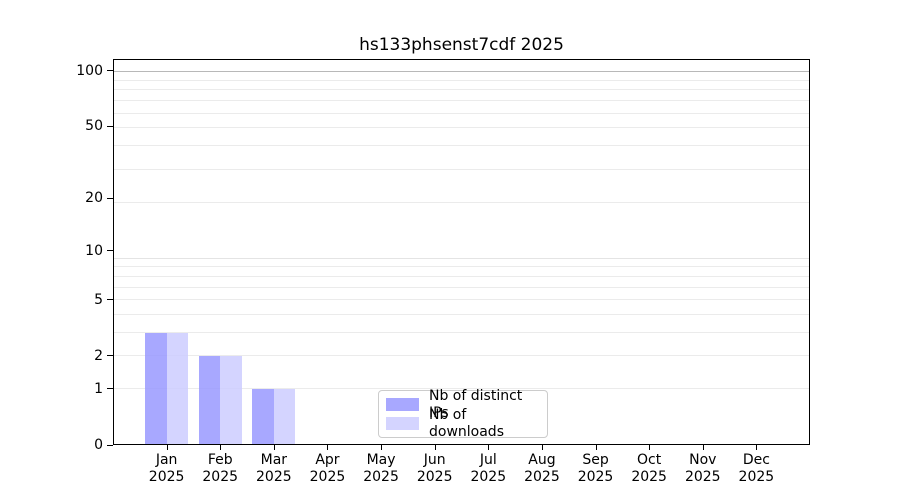  What do you see at coordinates (94, 126) in the screenshot?
I see `y-tick-label: 50` at bounding box center [94, 126].